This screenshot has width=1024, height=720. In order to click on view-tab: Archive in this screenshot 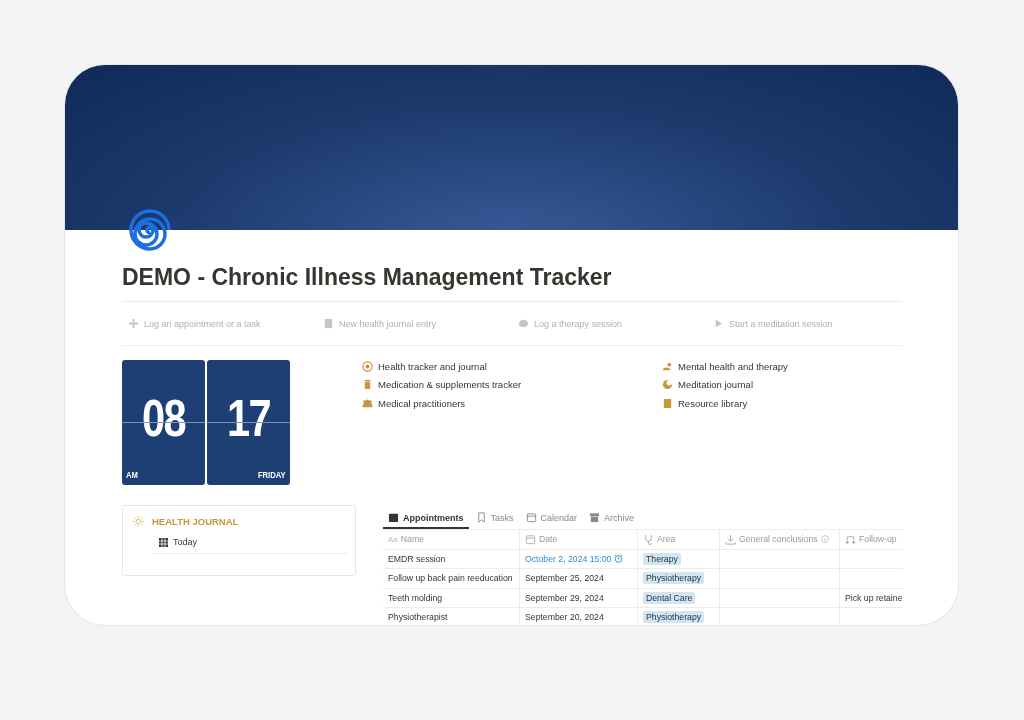, I will do `click(612, 519)`.